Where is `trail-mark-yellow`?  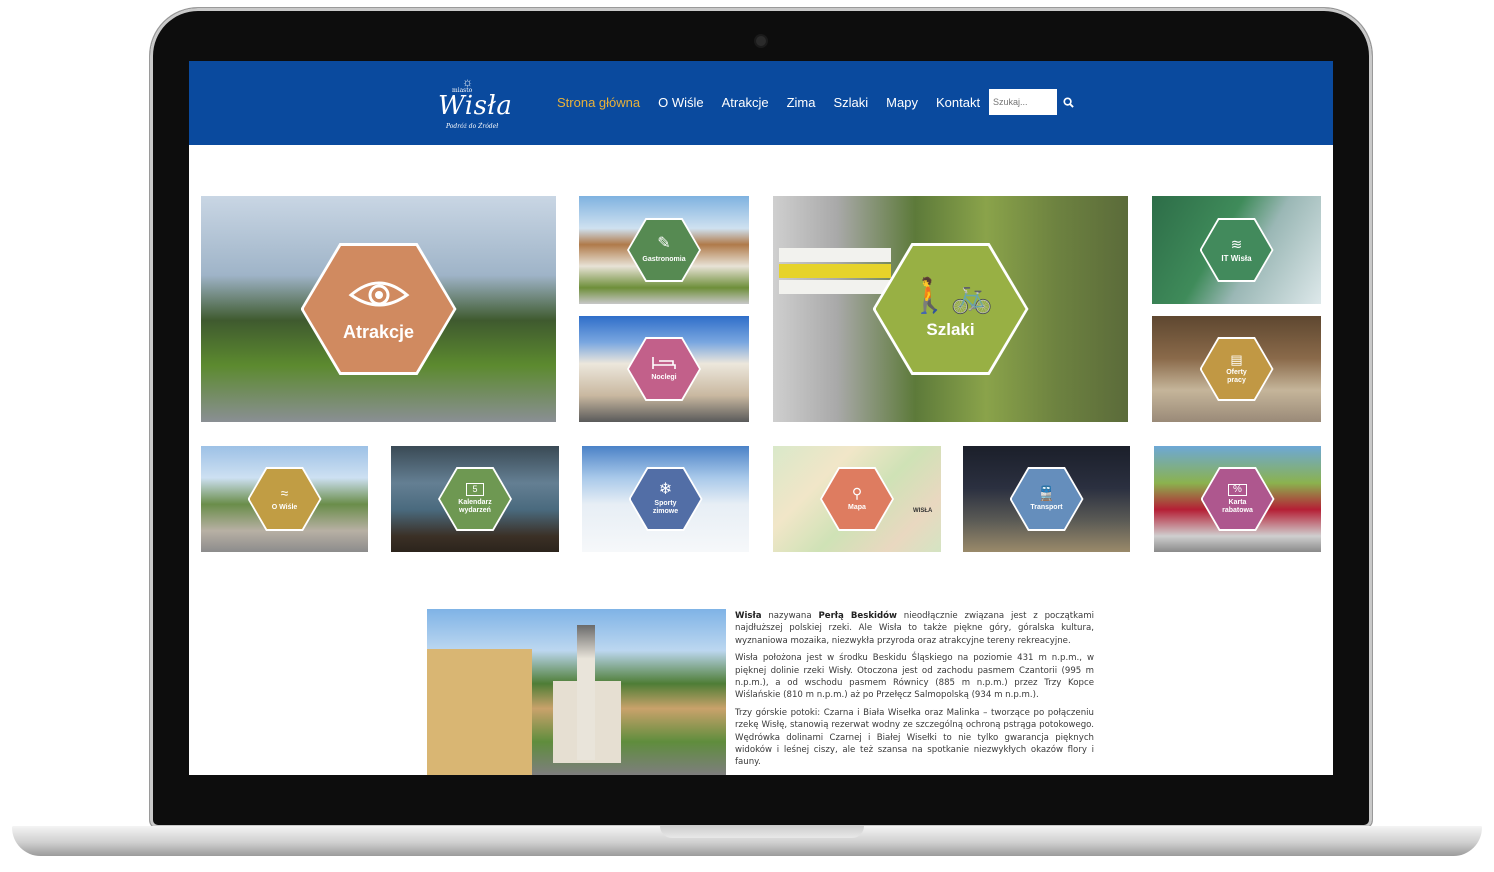 trail-mark-yellow is located at coordinates (835, 271).